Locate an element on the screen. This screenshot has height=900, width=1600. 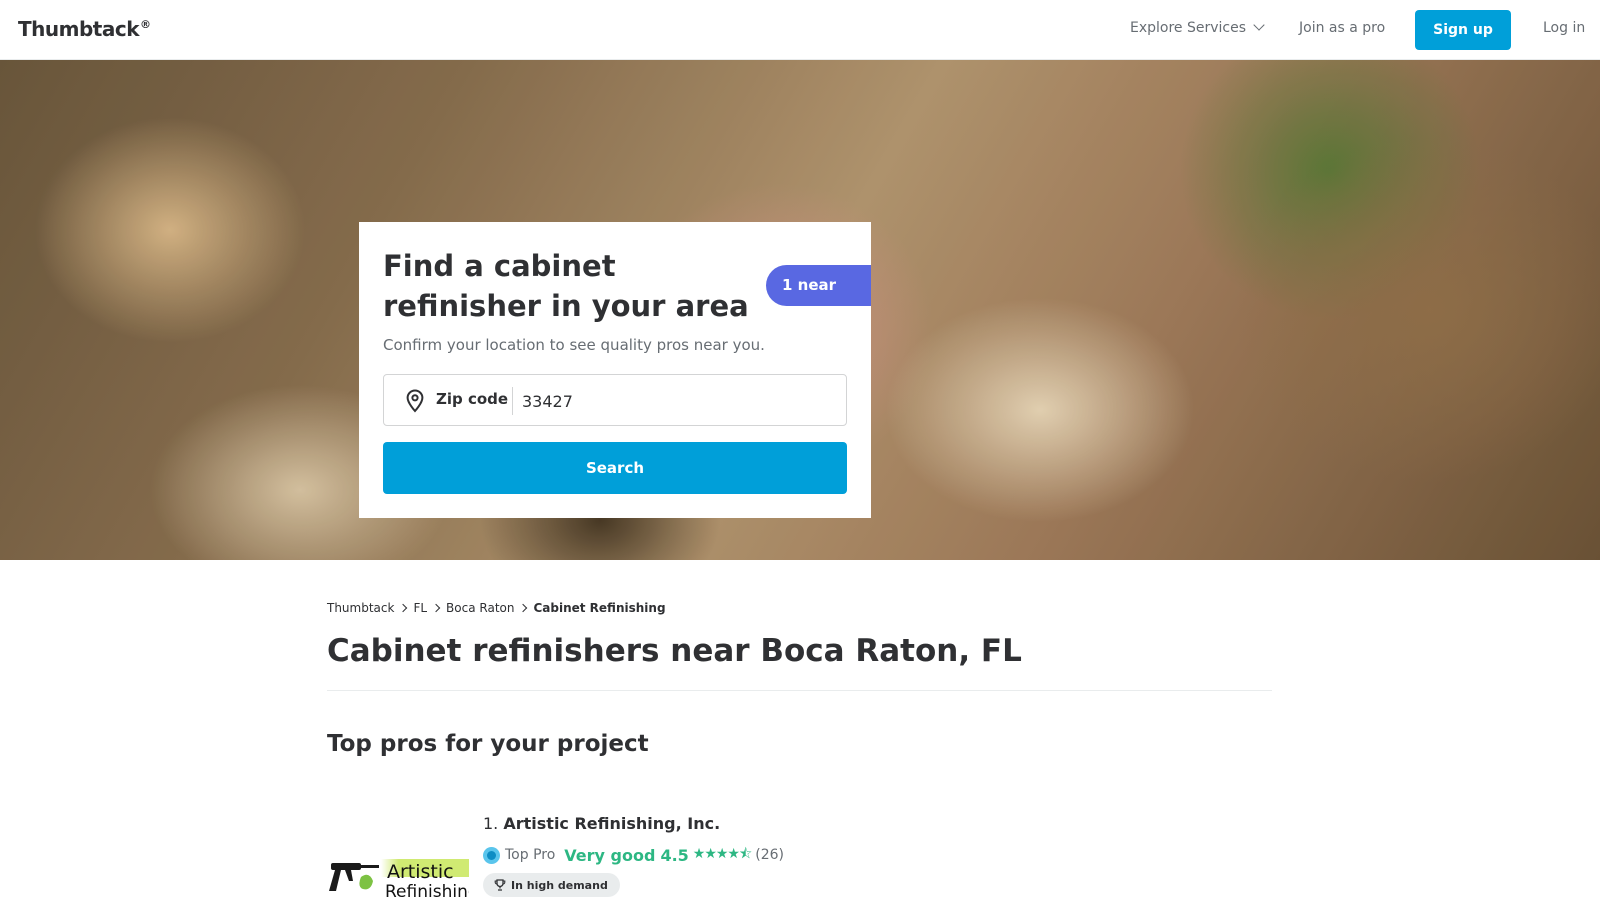
rating-score: 4.5 is located at coordinates (674, 855).